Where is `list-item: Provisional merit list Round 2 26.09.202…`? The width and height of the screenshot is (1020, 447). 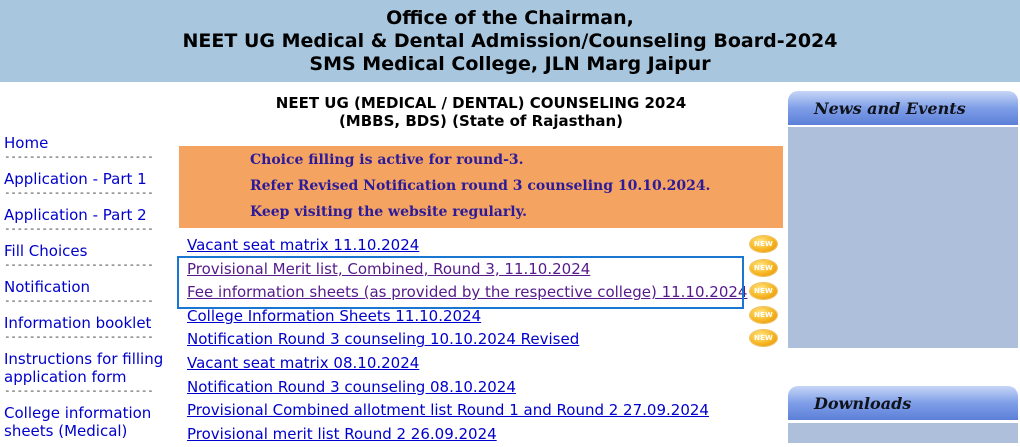 list-item: Provisional merit list Round 2 26.09.202… is located at coordinates (487, 435).